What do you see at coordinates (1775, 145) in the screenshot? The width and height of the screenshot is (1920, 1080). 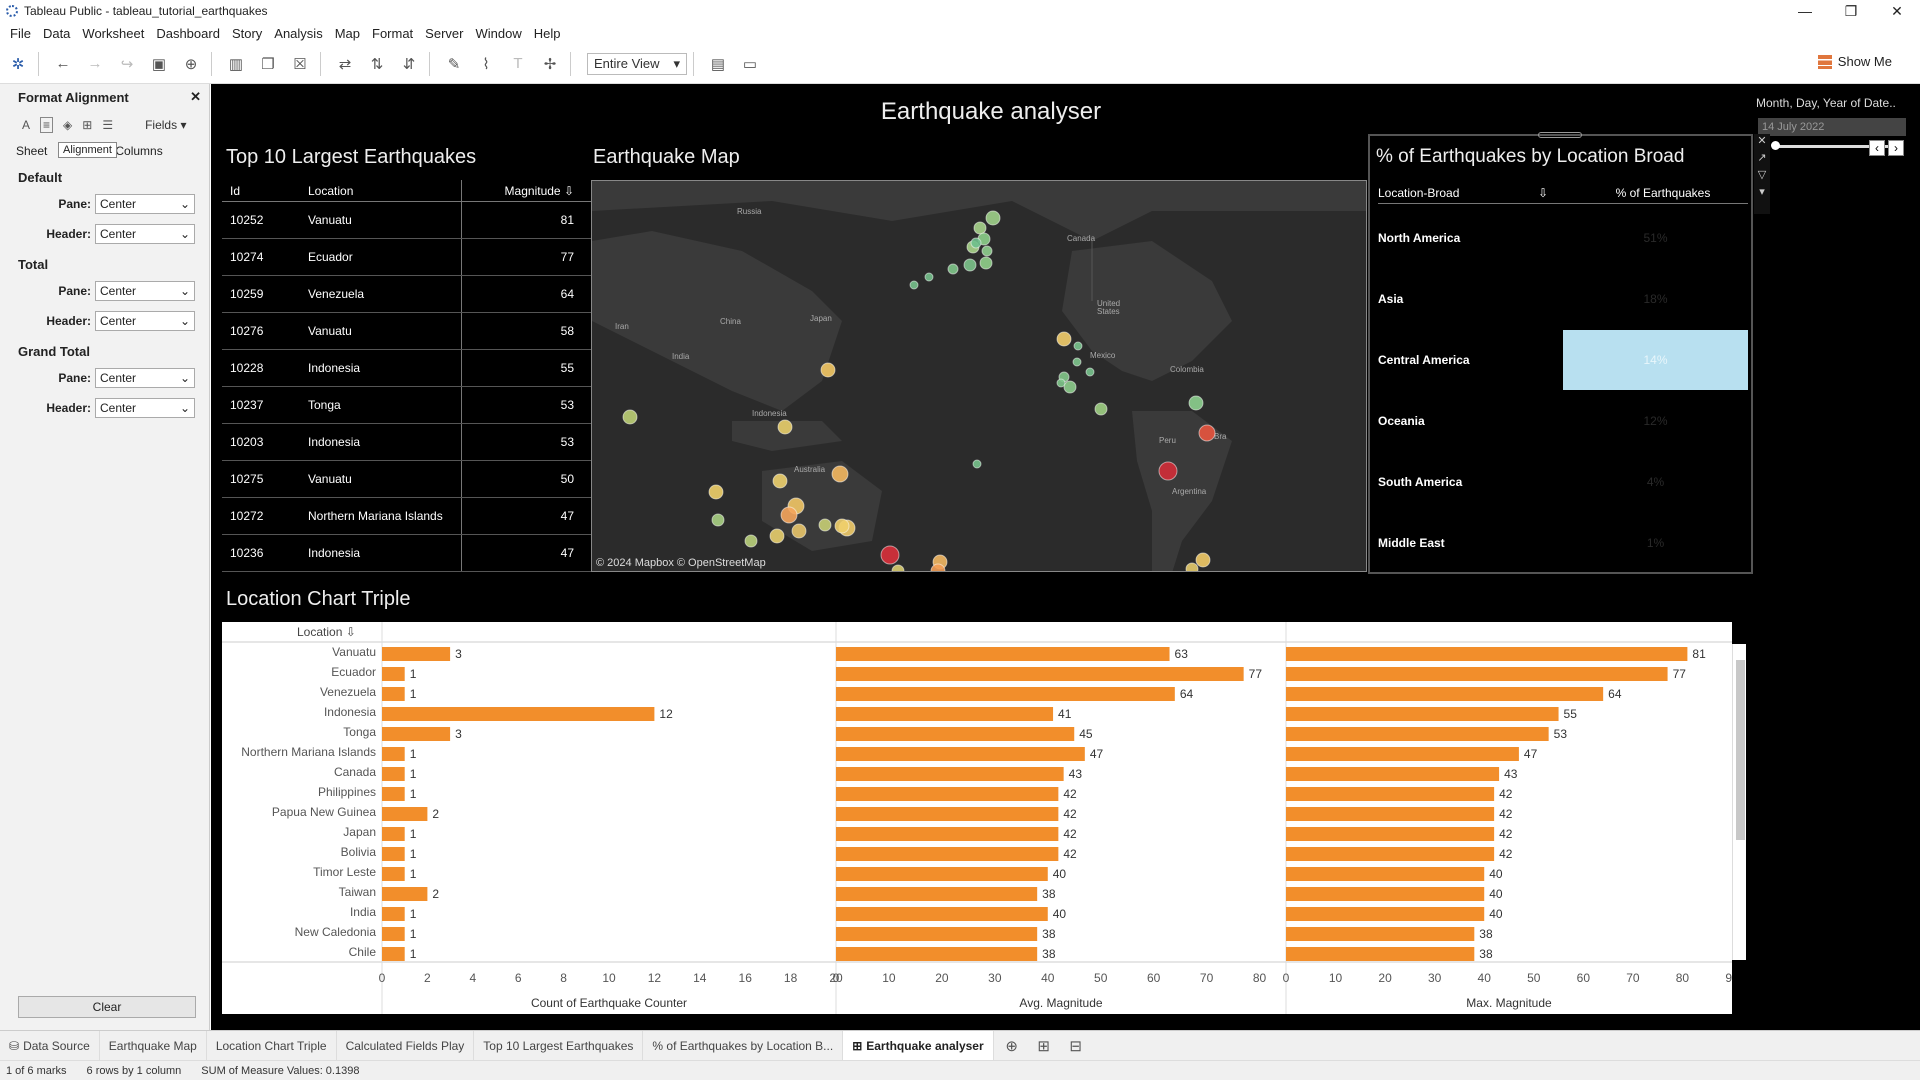 I see `slider-handle` at bounding box center [1775, 145].